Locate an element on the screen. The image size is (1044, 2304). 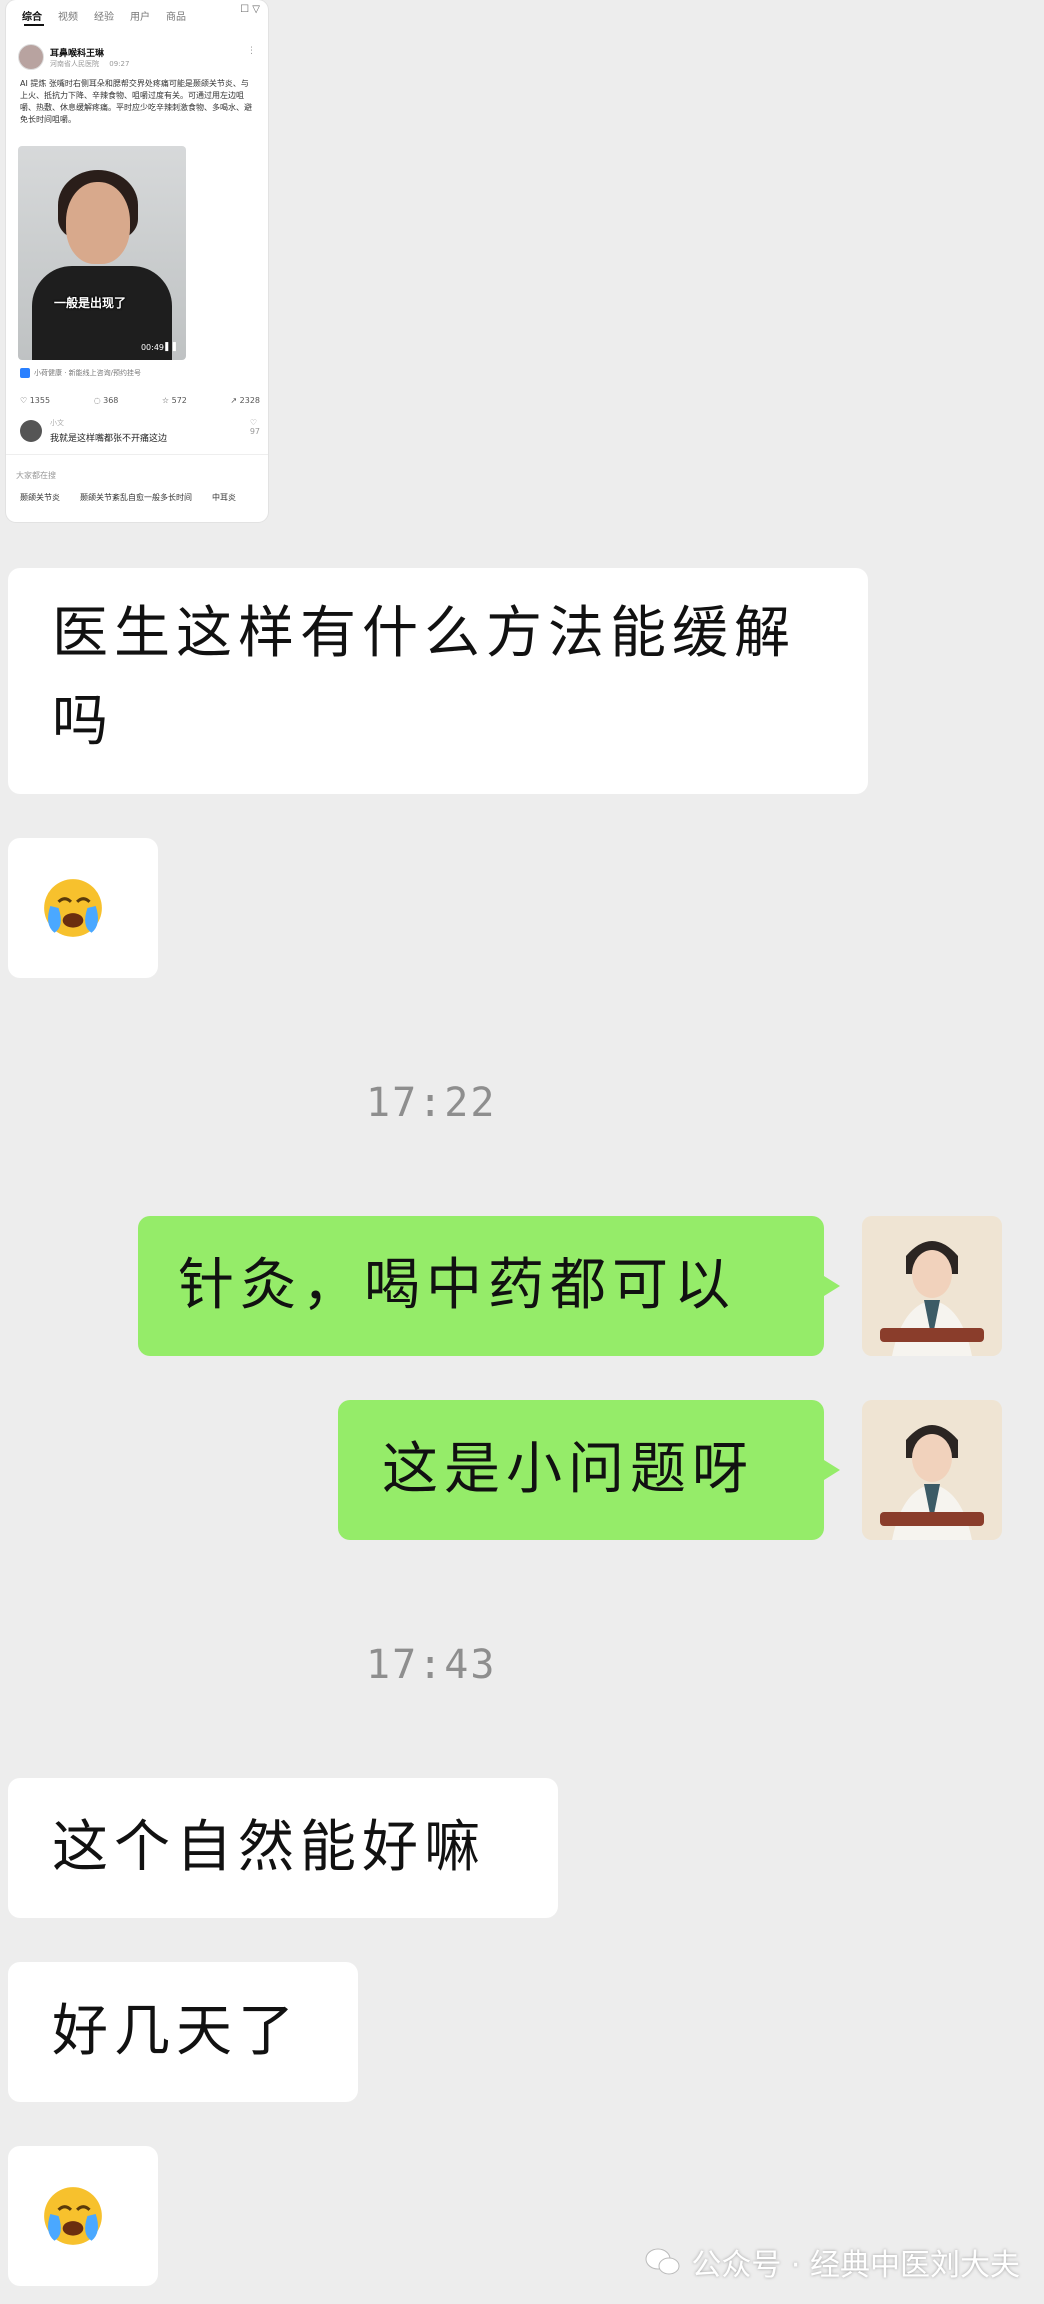
message-text: 好几天了 is located at coordinates (176, 2031).